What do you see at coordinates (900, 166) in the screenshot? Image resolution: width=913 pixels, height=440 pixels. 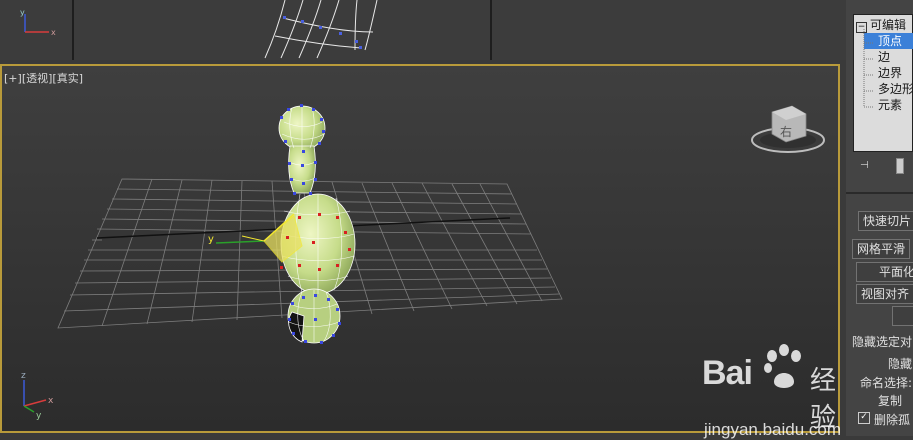 I see `show-result-icon` at bounding box center [900, 166].